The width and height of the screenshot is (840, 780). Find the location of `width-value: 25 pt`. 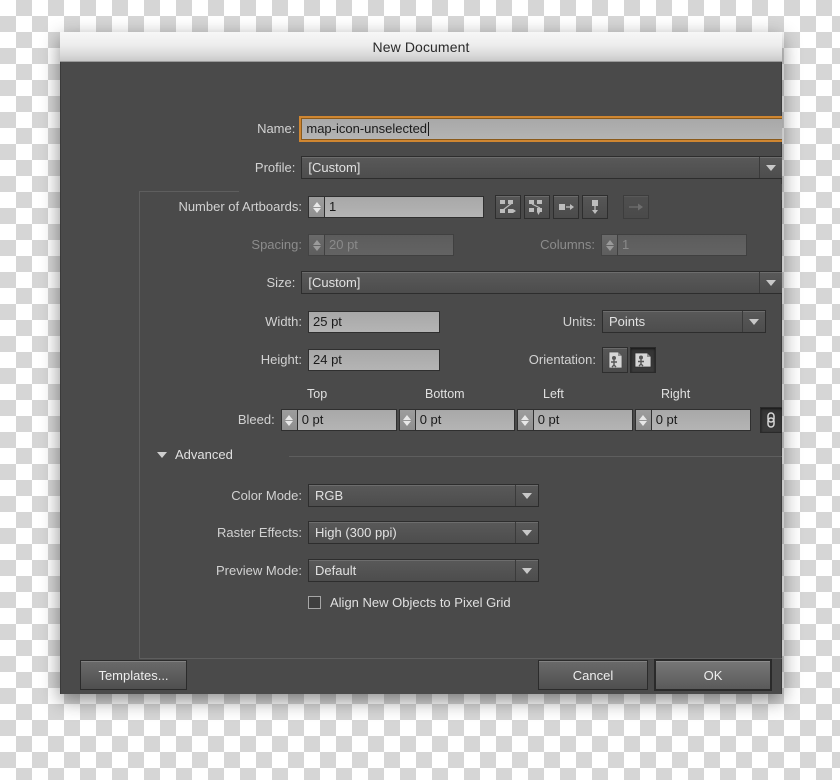

width-value: 25 pt is located at coordinates (327, 321).